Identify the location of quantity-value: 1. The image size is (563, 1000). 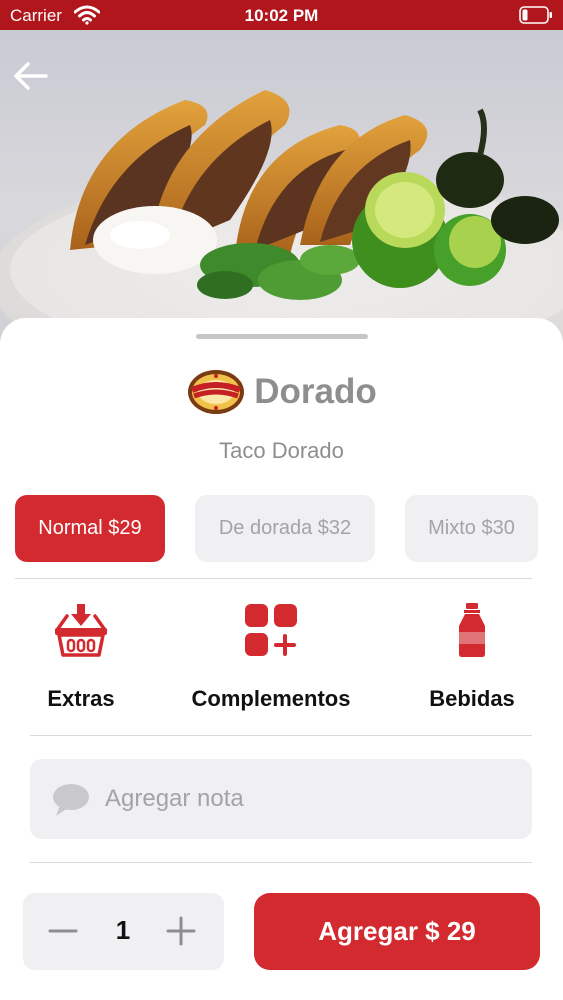
(123, 930).